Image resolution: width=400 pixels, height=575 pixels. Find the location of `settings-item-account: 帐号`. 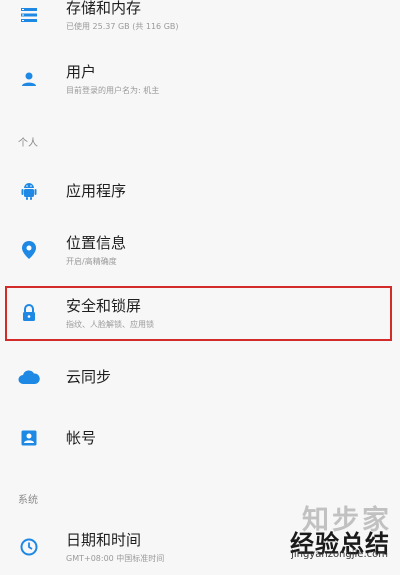

settings-item-account: 帐号 is located at coordinates (200, 438).